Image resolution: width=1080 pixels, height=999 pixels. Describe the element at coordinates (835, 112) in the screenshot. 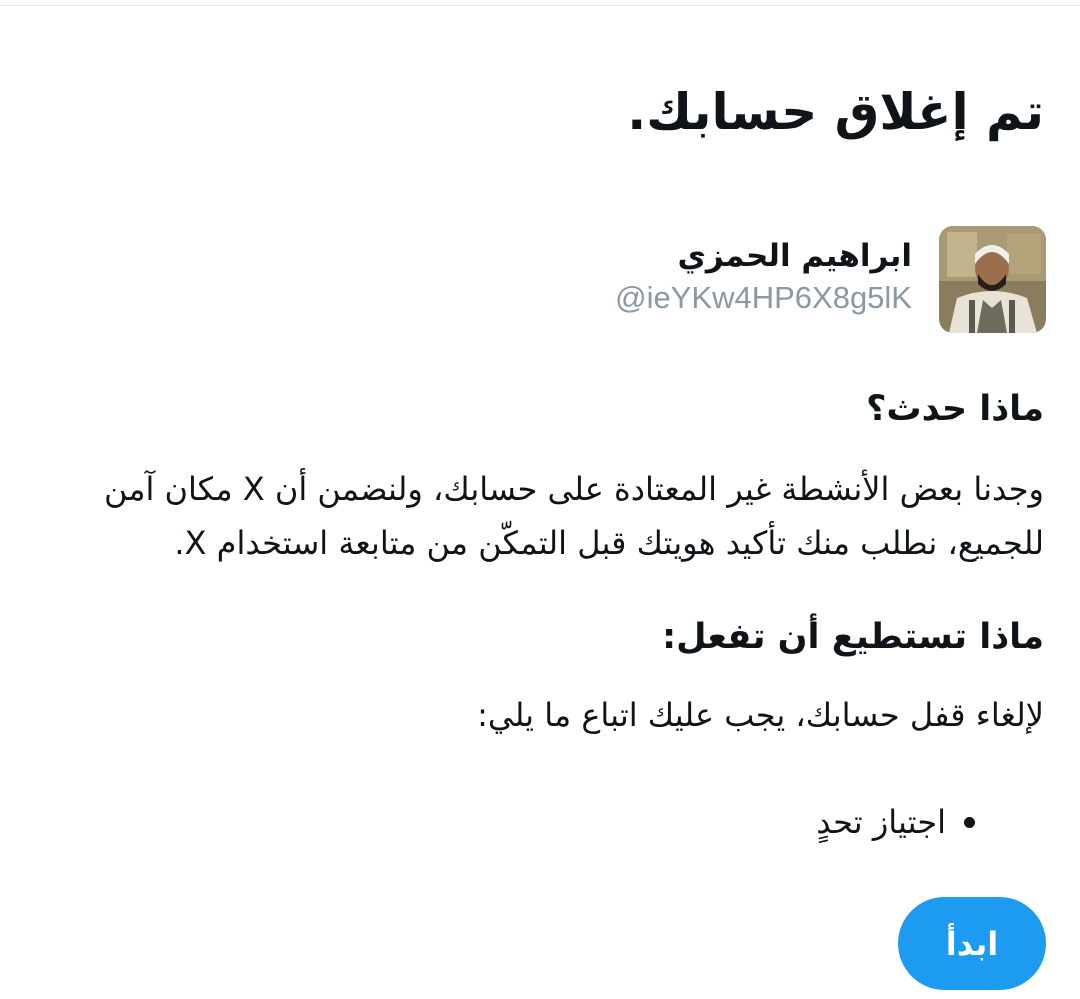

I see `page-title: تم إغلاق حسابك.` at that location.